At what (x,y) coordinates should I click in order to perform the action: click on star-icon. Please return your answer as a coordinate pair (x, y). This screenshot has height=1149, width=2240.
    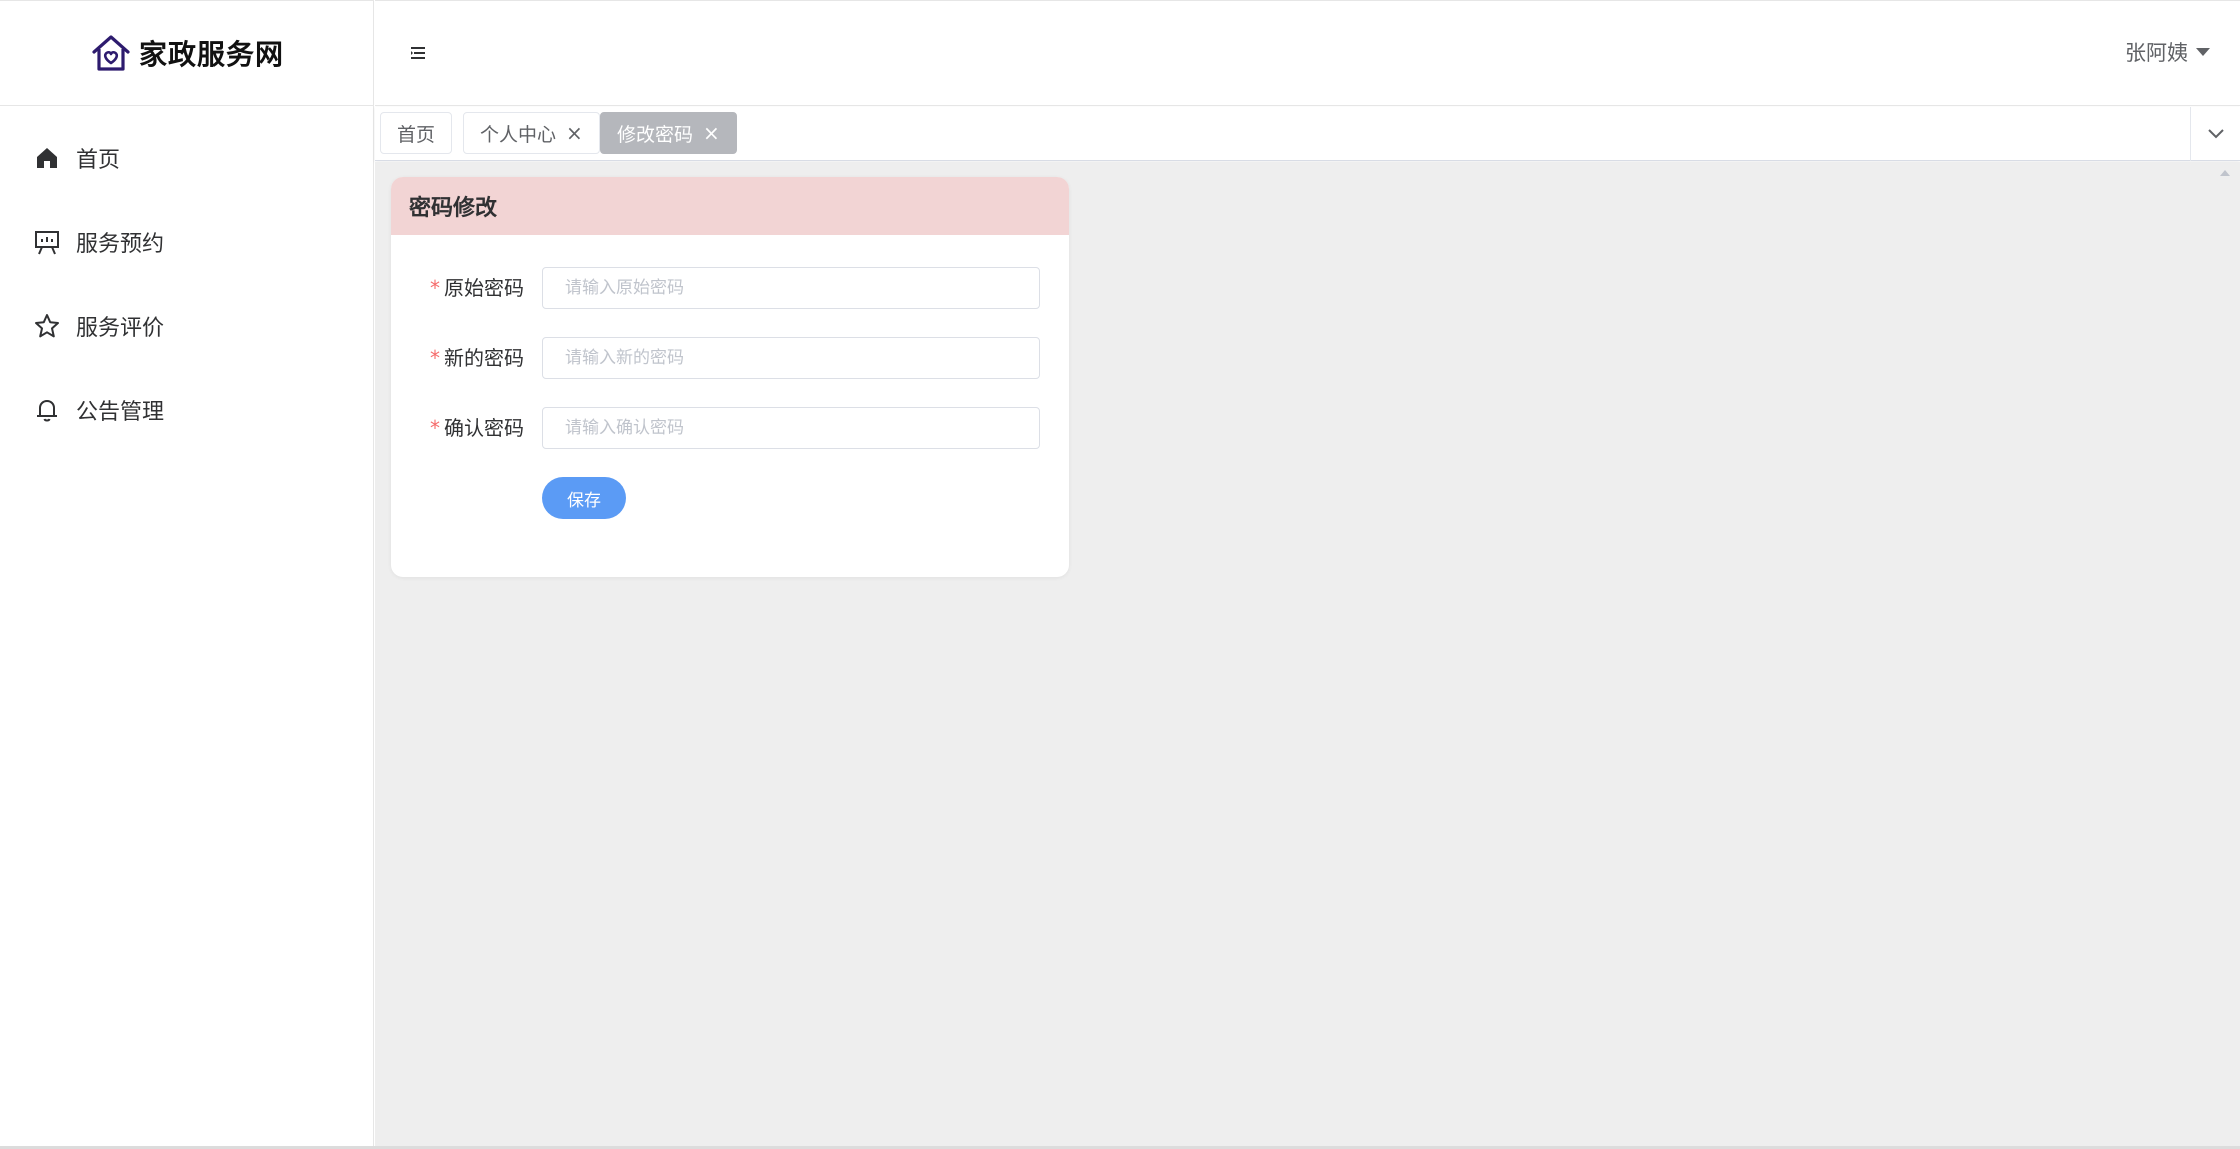
    Looking at the image, I should click on (47, 326).